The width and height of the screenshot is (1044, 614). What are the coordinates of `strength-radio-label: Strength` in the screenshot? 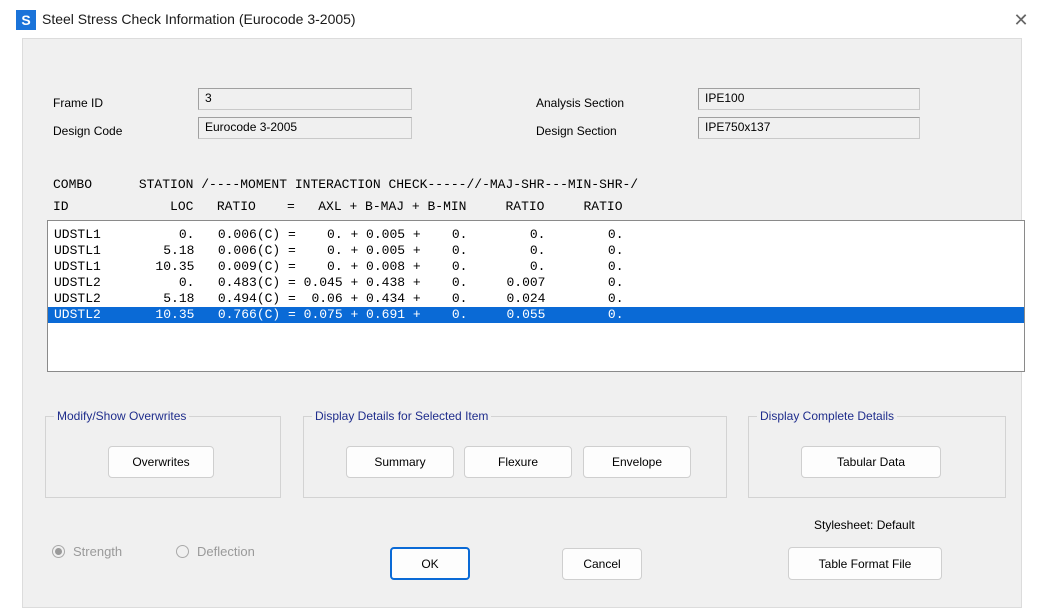 It's located at (98, 551).